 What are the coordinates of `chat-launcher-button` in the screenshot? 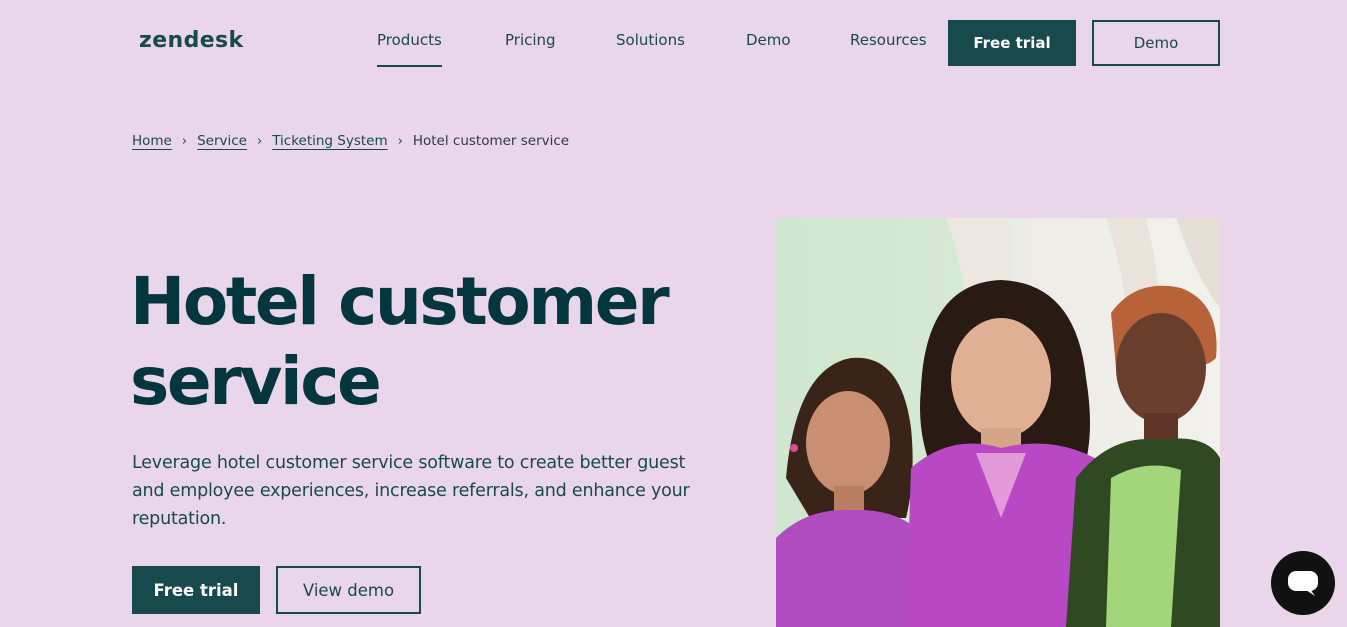 It's located at (1303, 583).